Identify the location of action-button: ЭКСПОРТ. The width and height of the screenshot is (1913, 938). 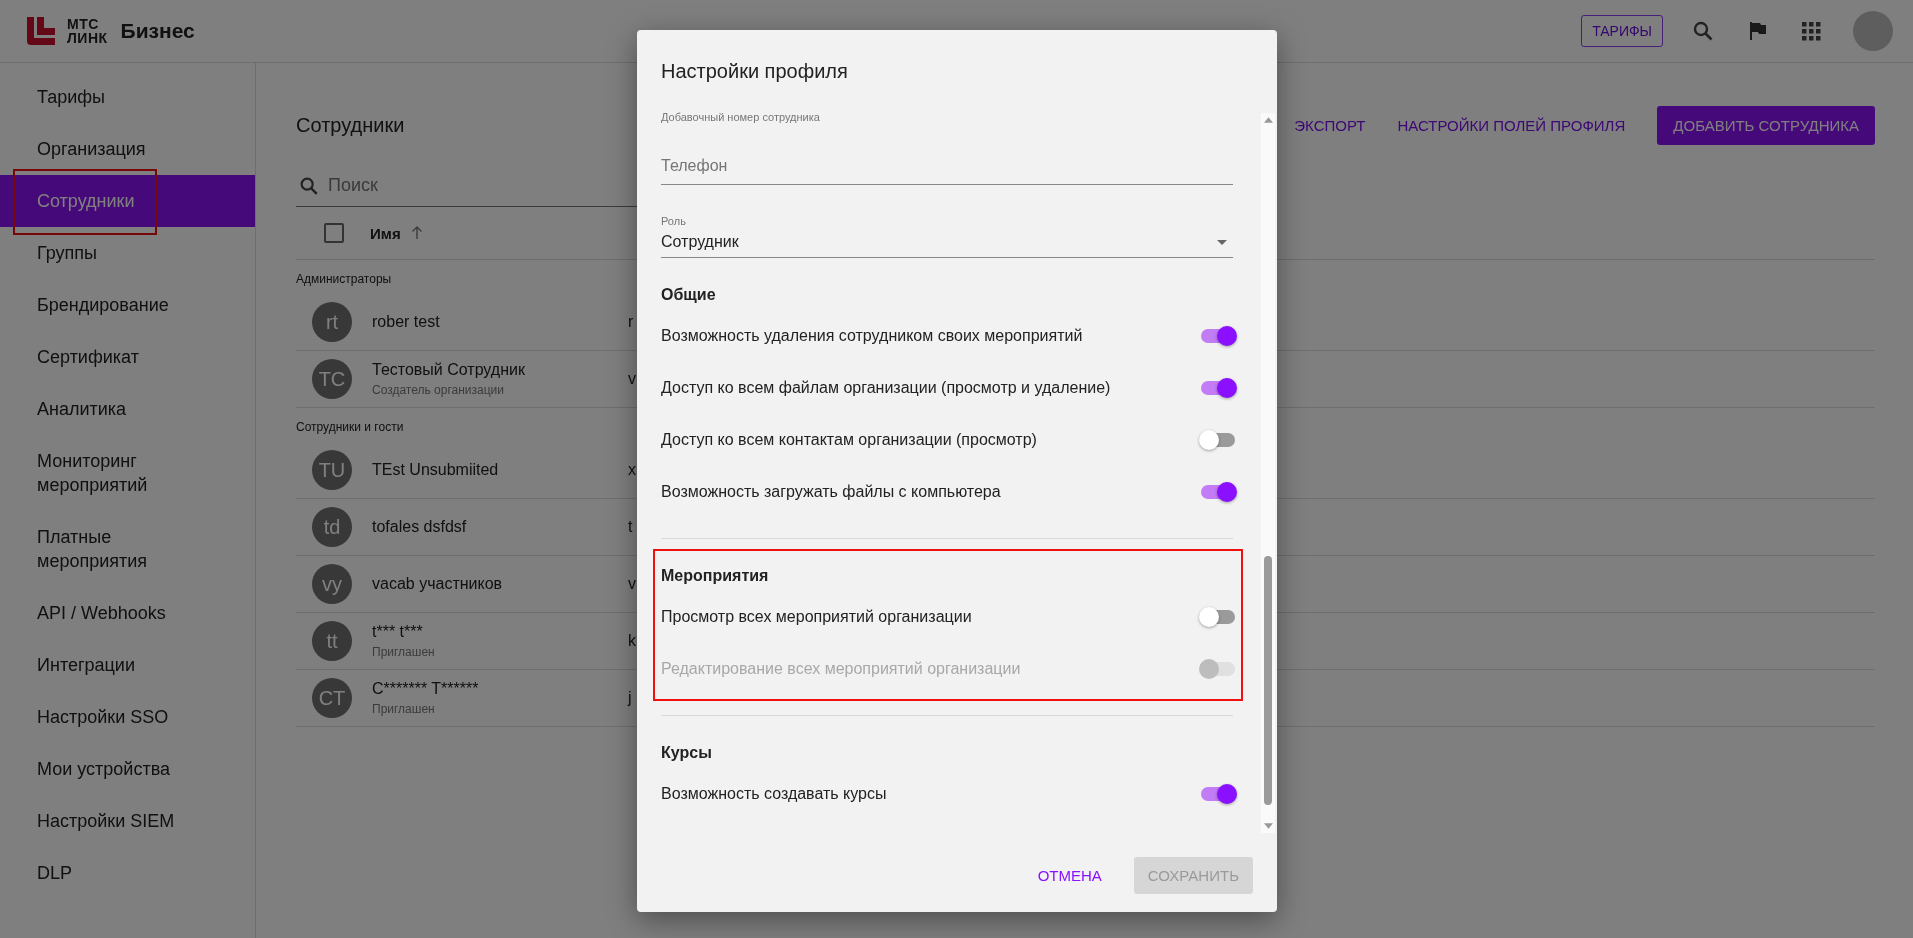
(1330, 125).